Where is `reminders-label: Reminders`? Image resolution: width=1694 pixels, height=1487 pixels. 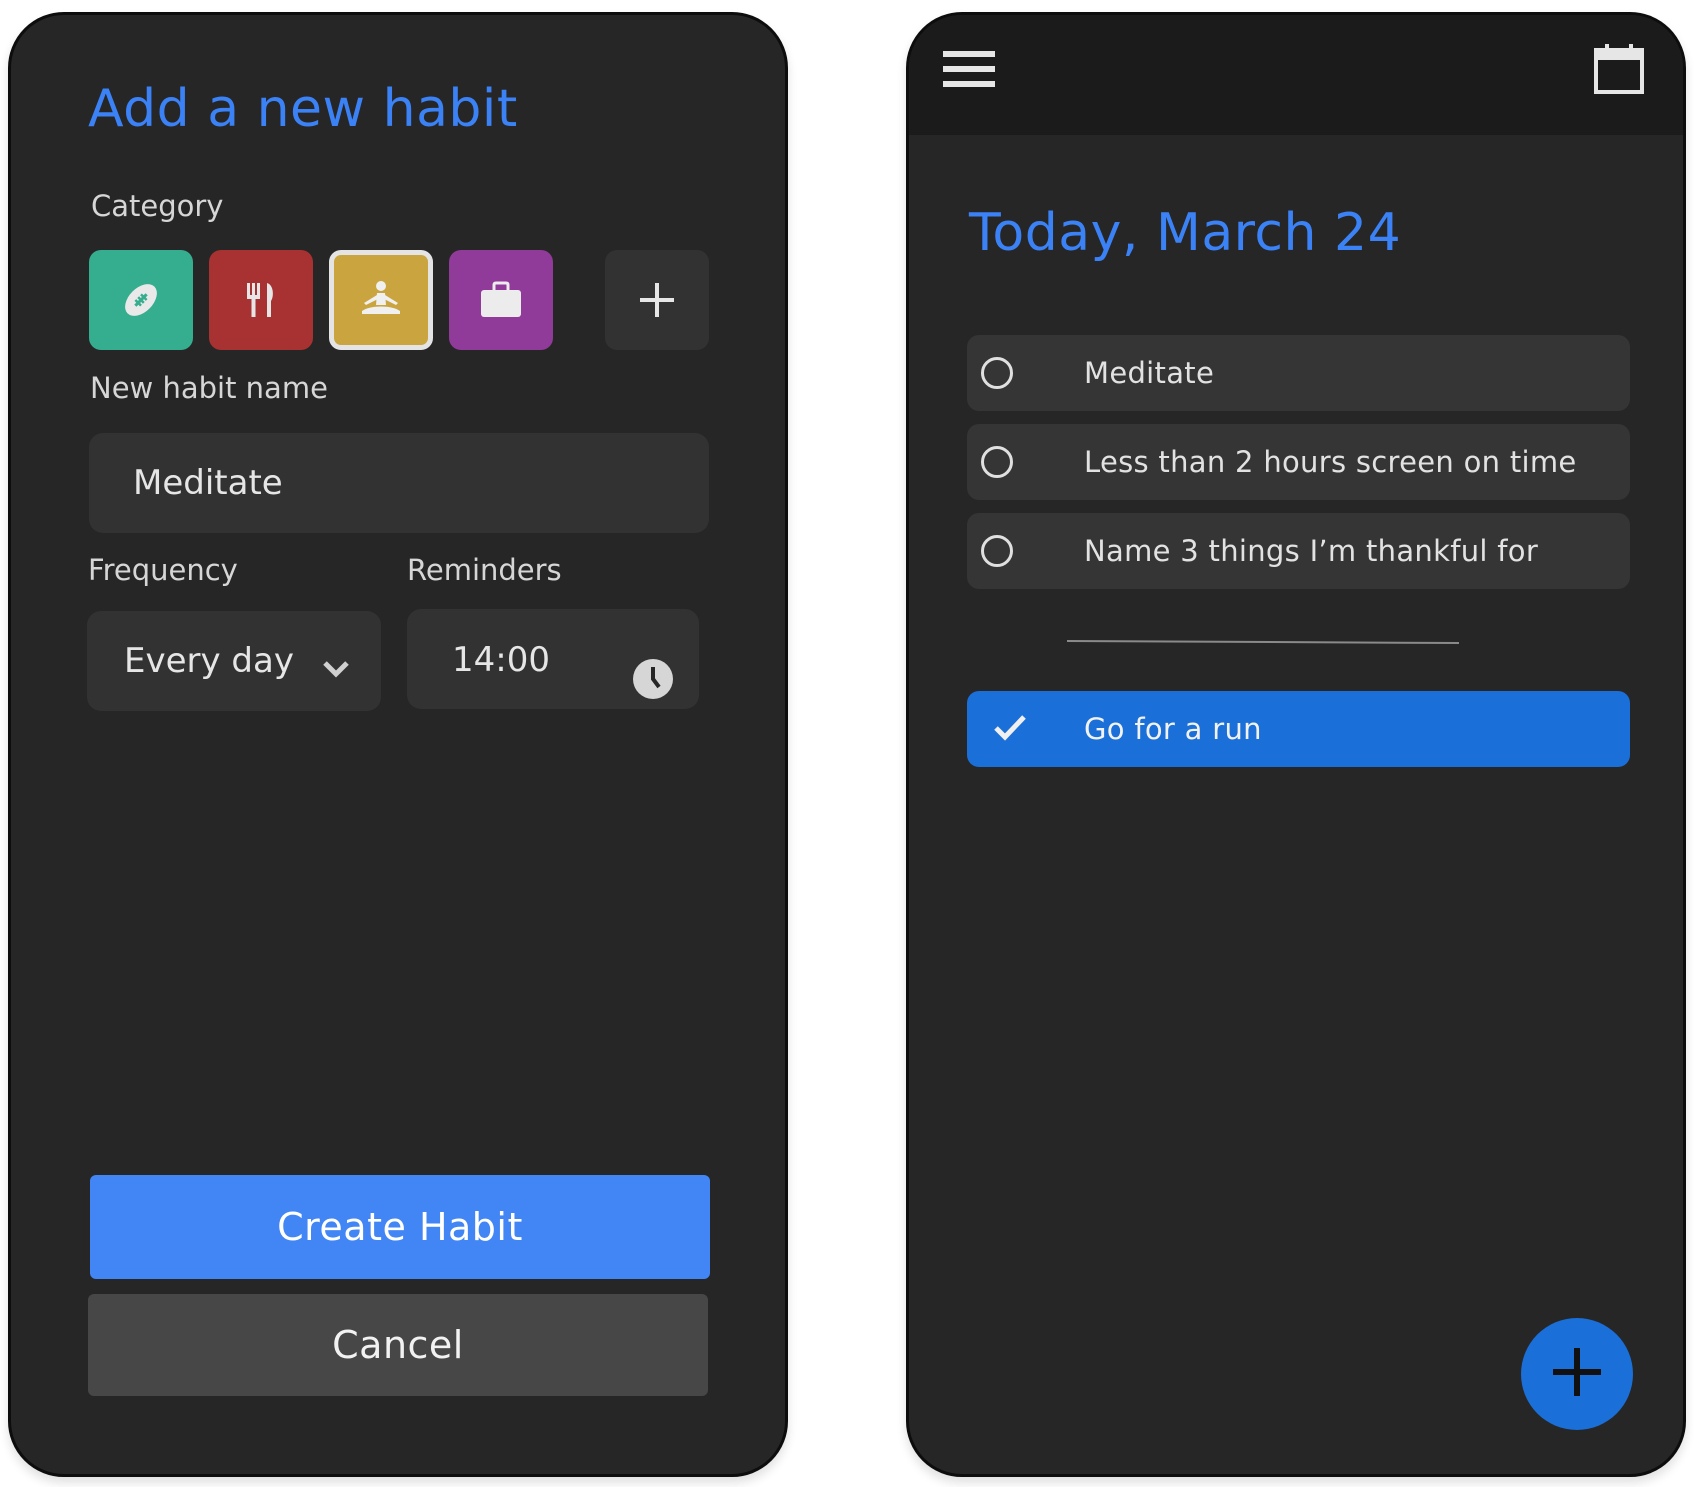 reminders-label: Reminders is located at coordinates (484, 570).